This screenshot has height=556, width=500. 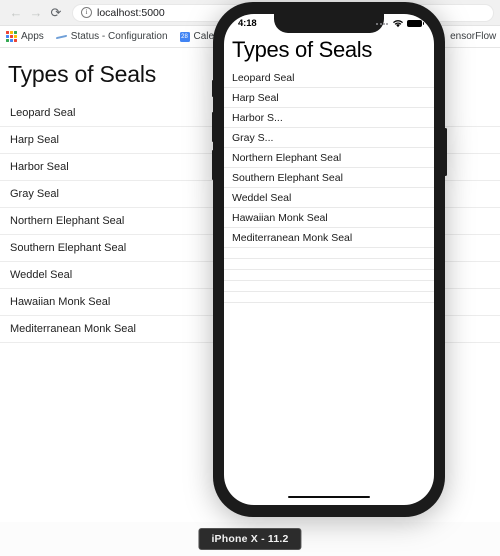 What do you see at coordinates (184, 36) in the screenshot?
I see `calendar-icon: 28` at bounding box center [184, 36].